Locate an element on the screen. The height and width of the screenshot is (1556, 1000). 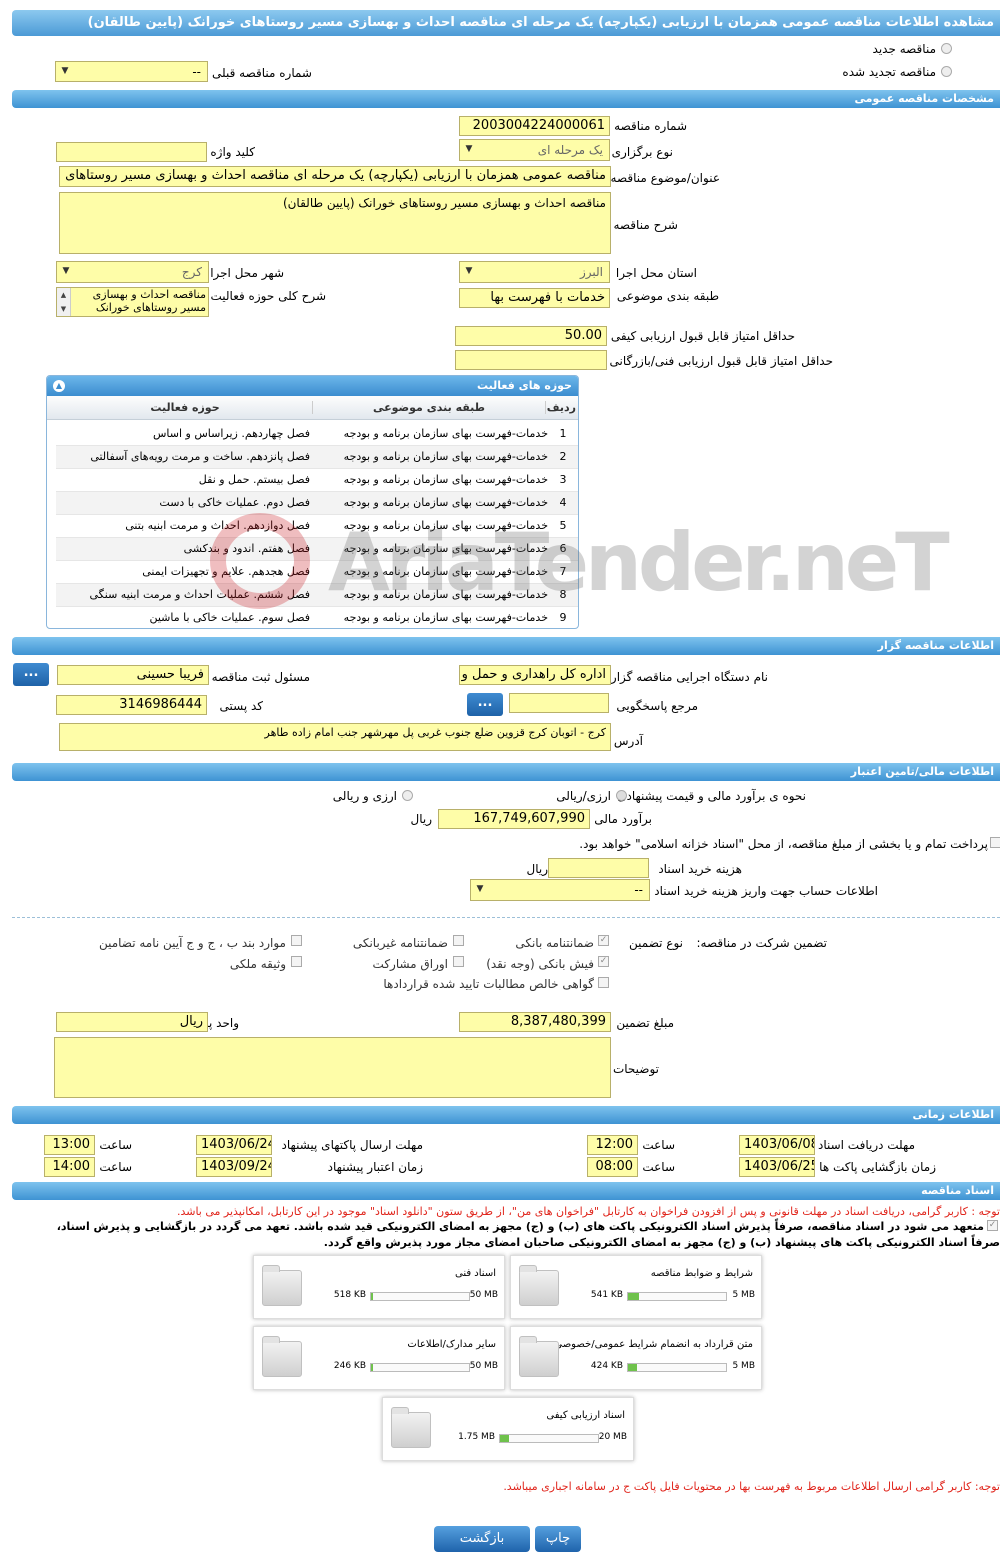
claims-checkbox is located at coordinates (603, 982).